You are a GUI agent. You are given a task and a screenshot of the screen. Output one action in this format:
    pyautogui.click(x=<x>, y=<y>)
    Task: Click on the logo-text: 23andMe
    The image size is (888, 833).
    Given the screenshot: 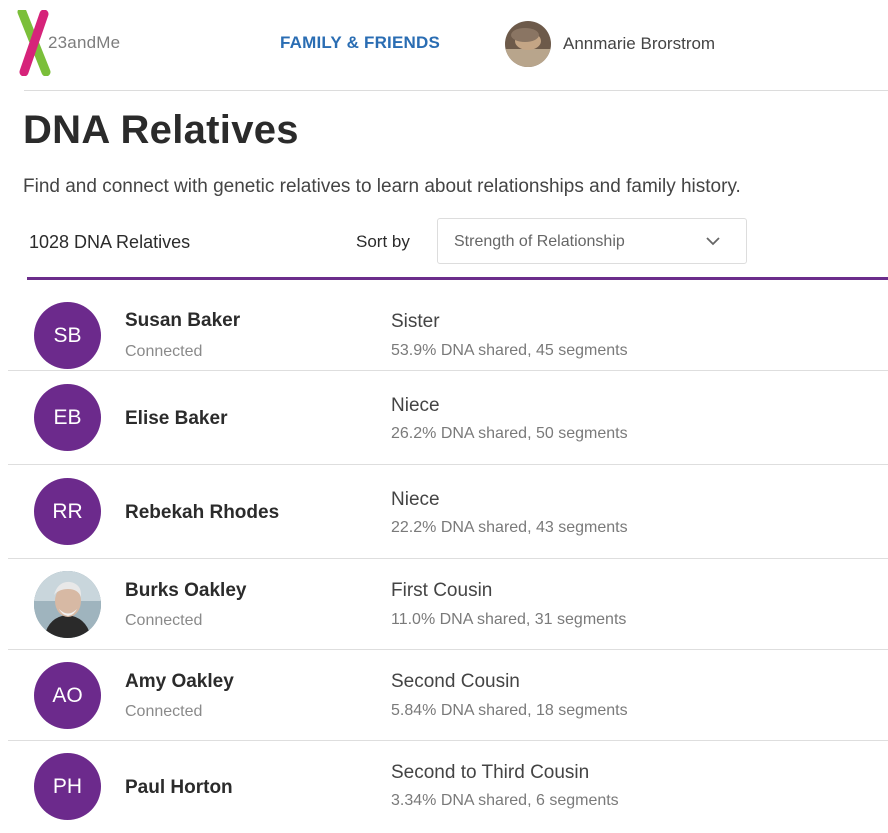 What is the action you would take?
    pyautogui.click(x=84, y=42)
    